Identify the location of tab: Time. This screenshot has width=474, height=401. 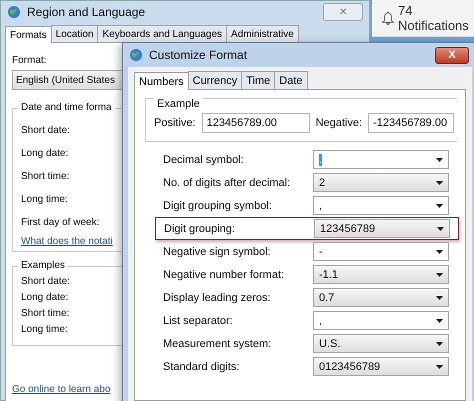
(258, 80).